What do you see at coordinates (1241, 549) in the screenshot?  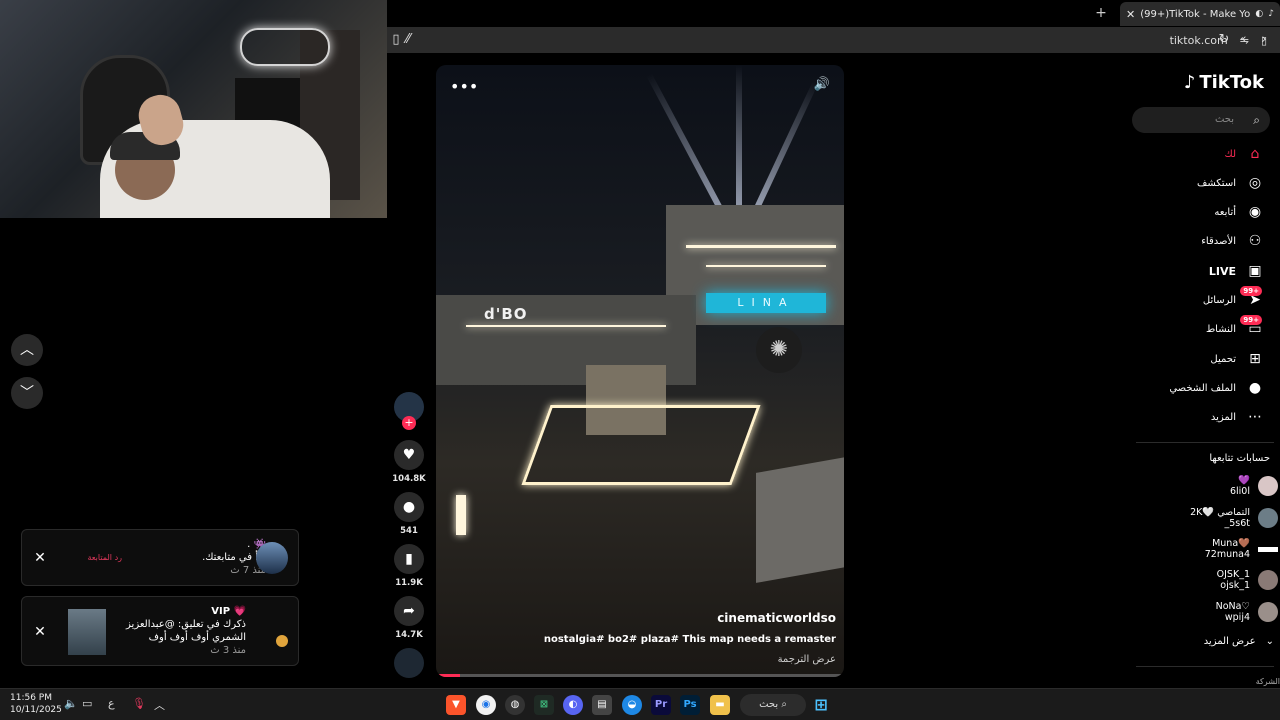 I see `following-account: 🤎Muna 72muna4` at bounding box center [1241, 549].